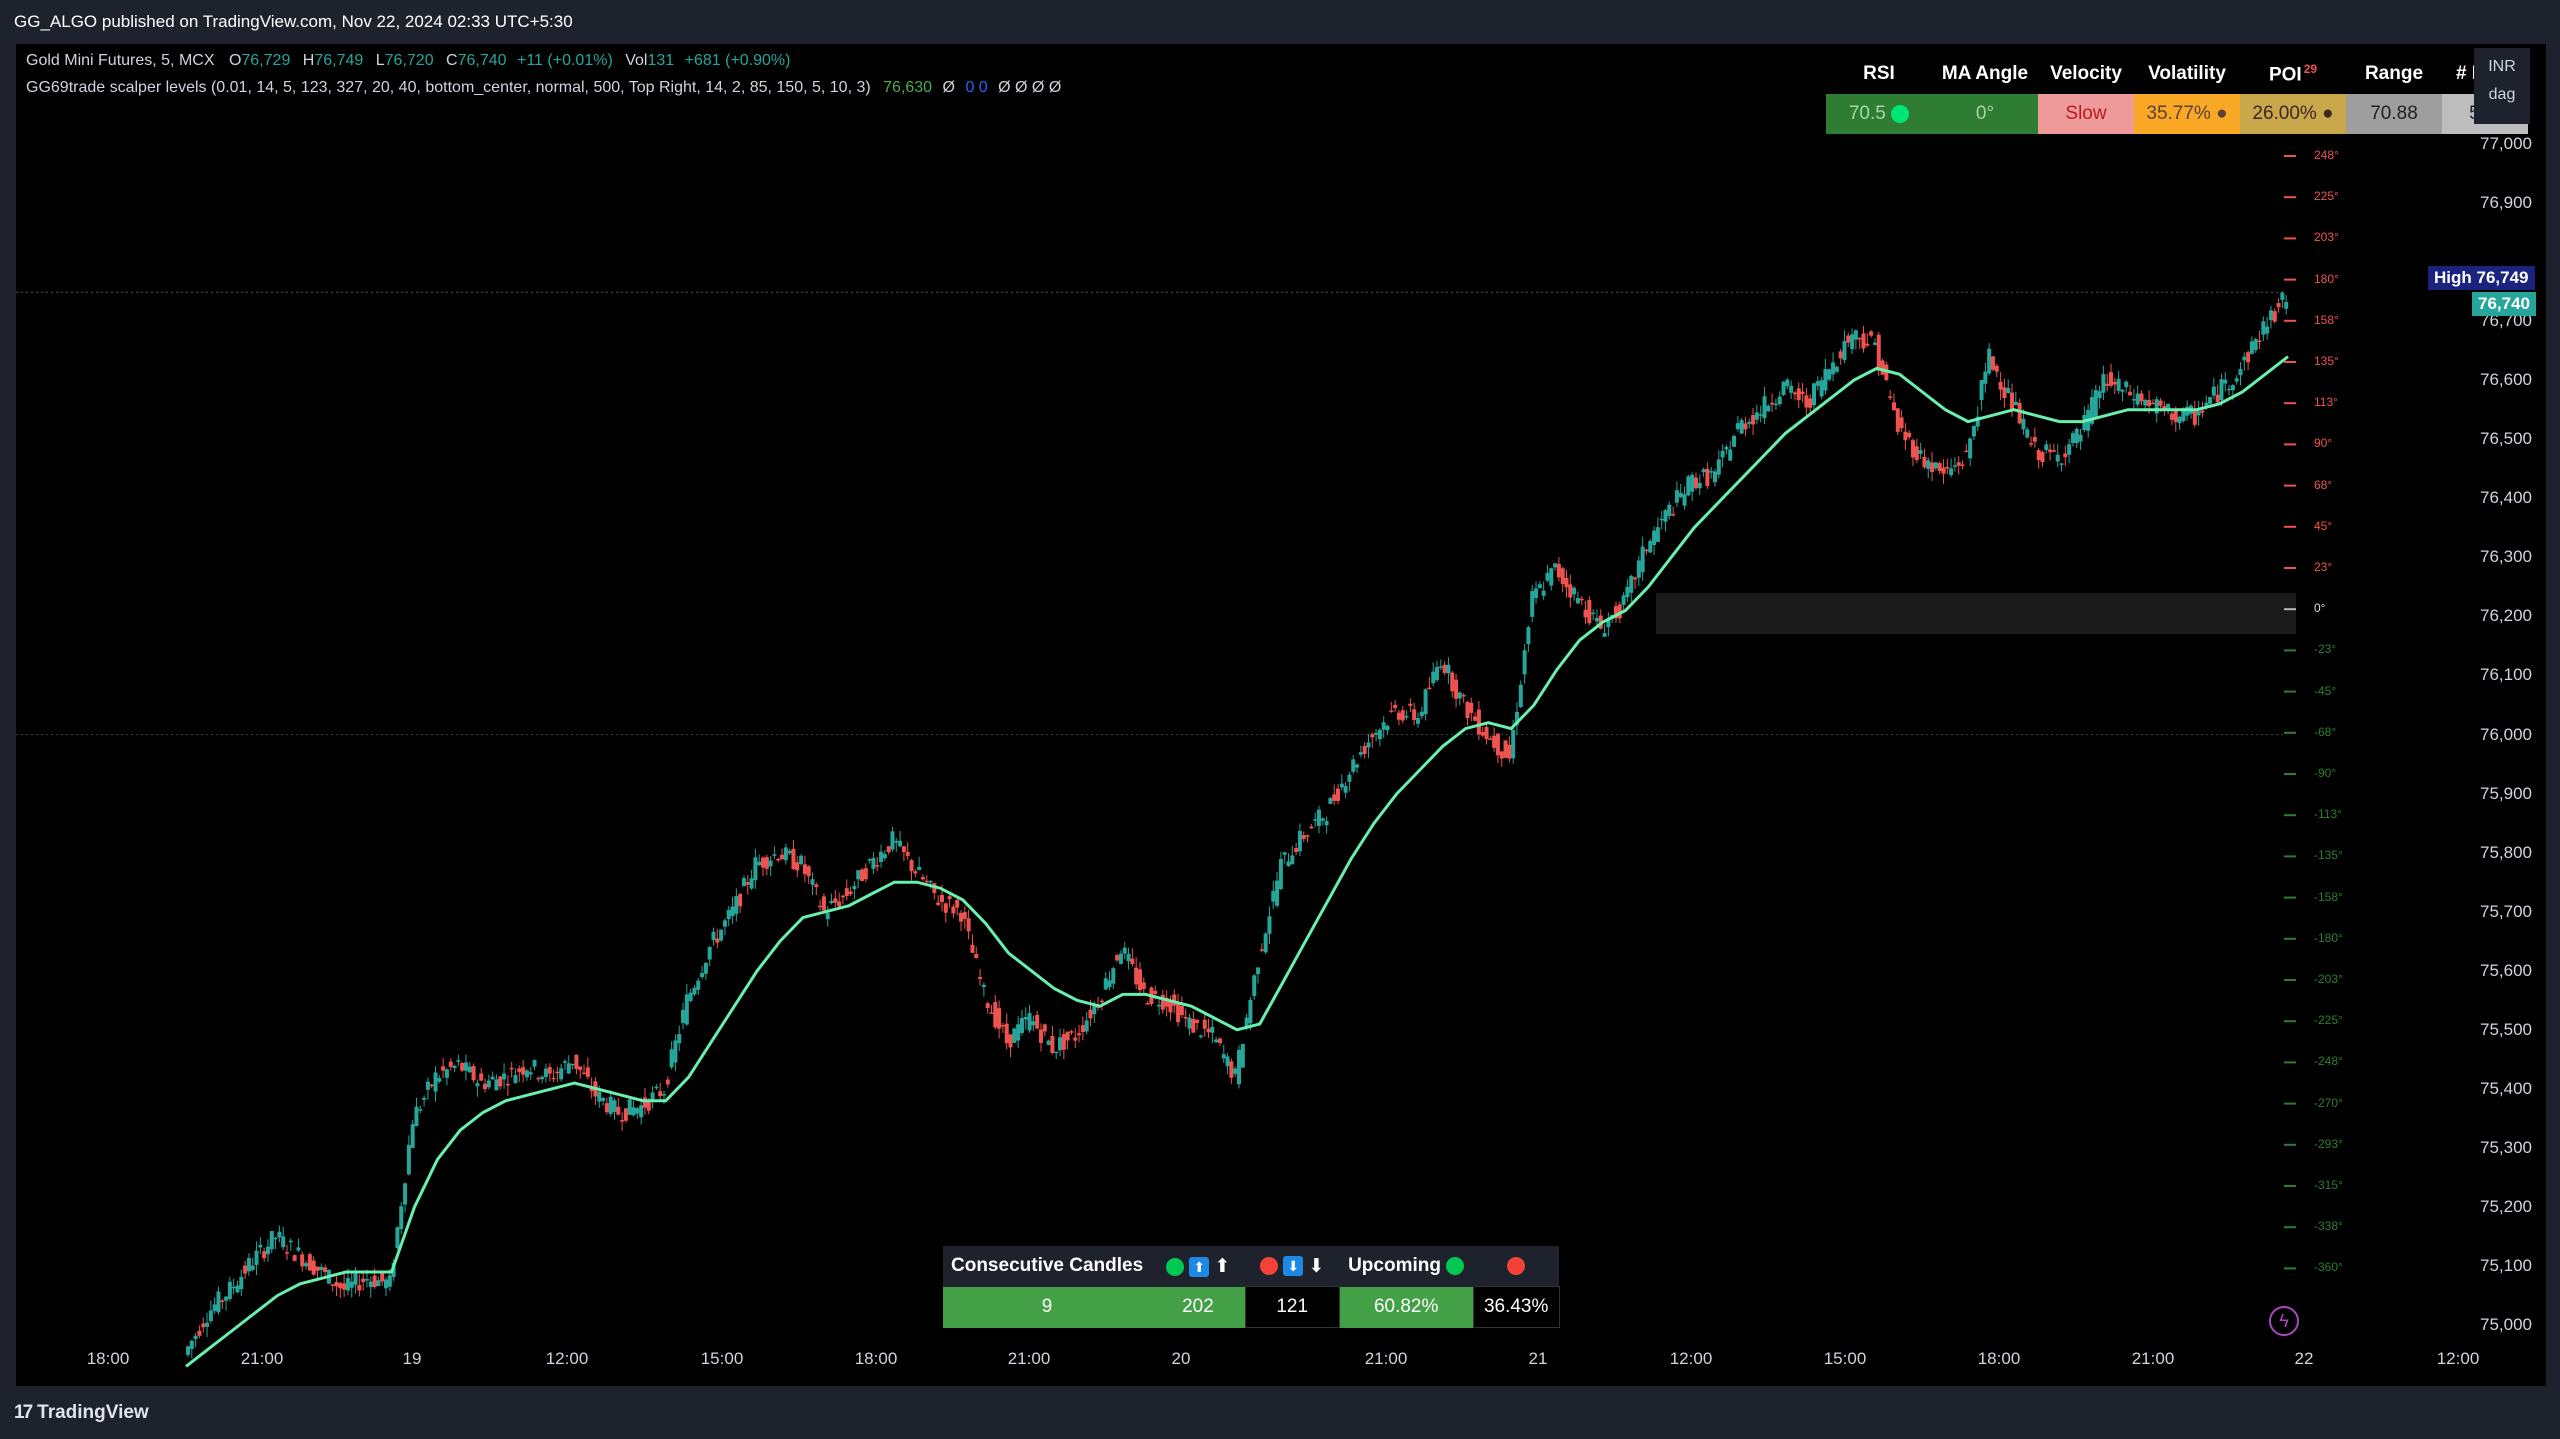  What do you see at coordinates (2323, 525) in the screenshot?
I see `angle-axis-label: 45°` at bounding box center [2323, 525].